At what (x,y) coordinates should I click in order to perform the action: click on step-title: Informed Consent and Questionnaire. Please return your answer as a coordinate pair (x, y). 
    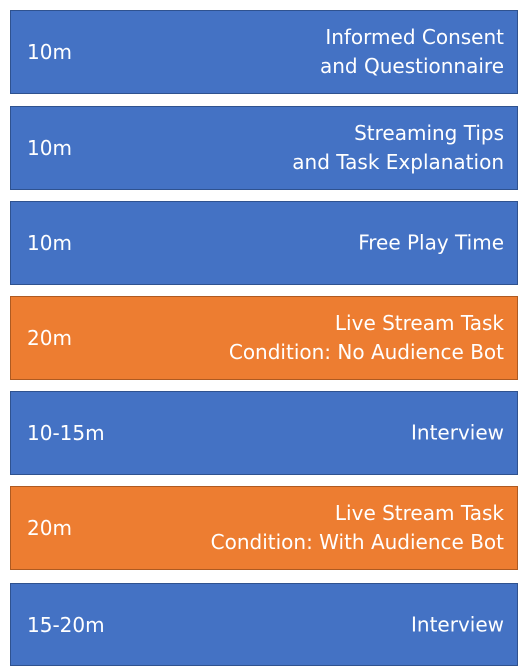
    Looking at the image, I should click on (412, 52).